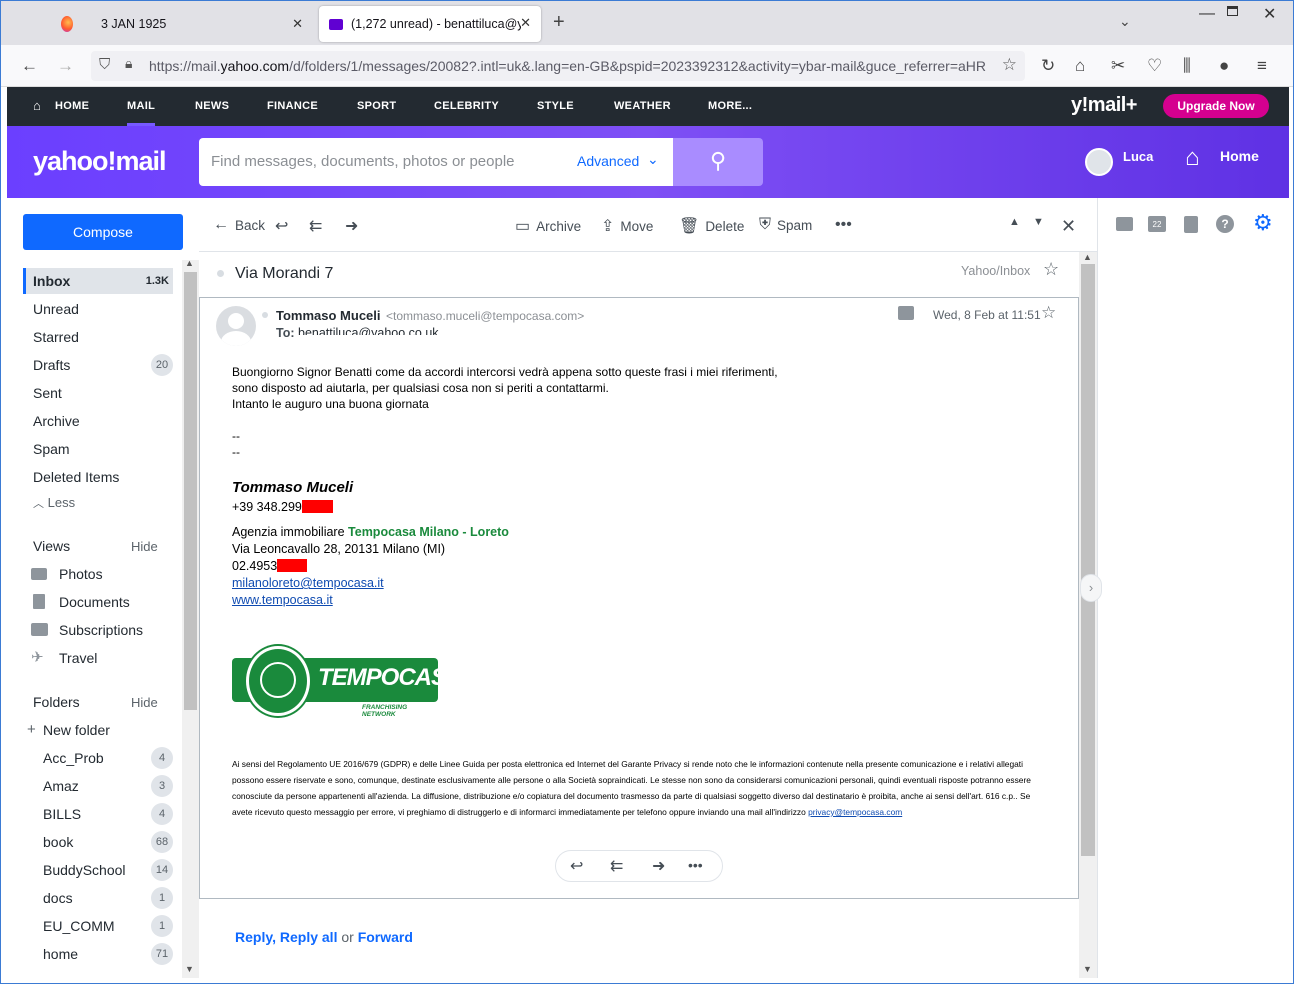 Image resolution: width=1294 pixels, height=984 pixels. What do you see at coordinates (98, 730) in the screenshot?
I see `new-folder-button: + New folder` at bounding box center [98, 730].